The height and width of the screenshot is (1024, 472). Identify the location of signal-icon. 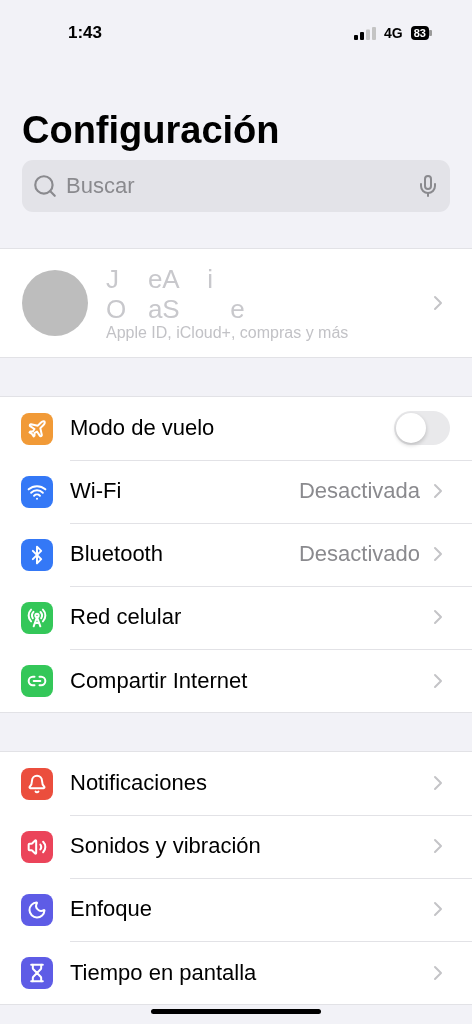
(365, 33).